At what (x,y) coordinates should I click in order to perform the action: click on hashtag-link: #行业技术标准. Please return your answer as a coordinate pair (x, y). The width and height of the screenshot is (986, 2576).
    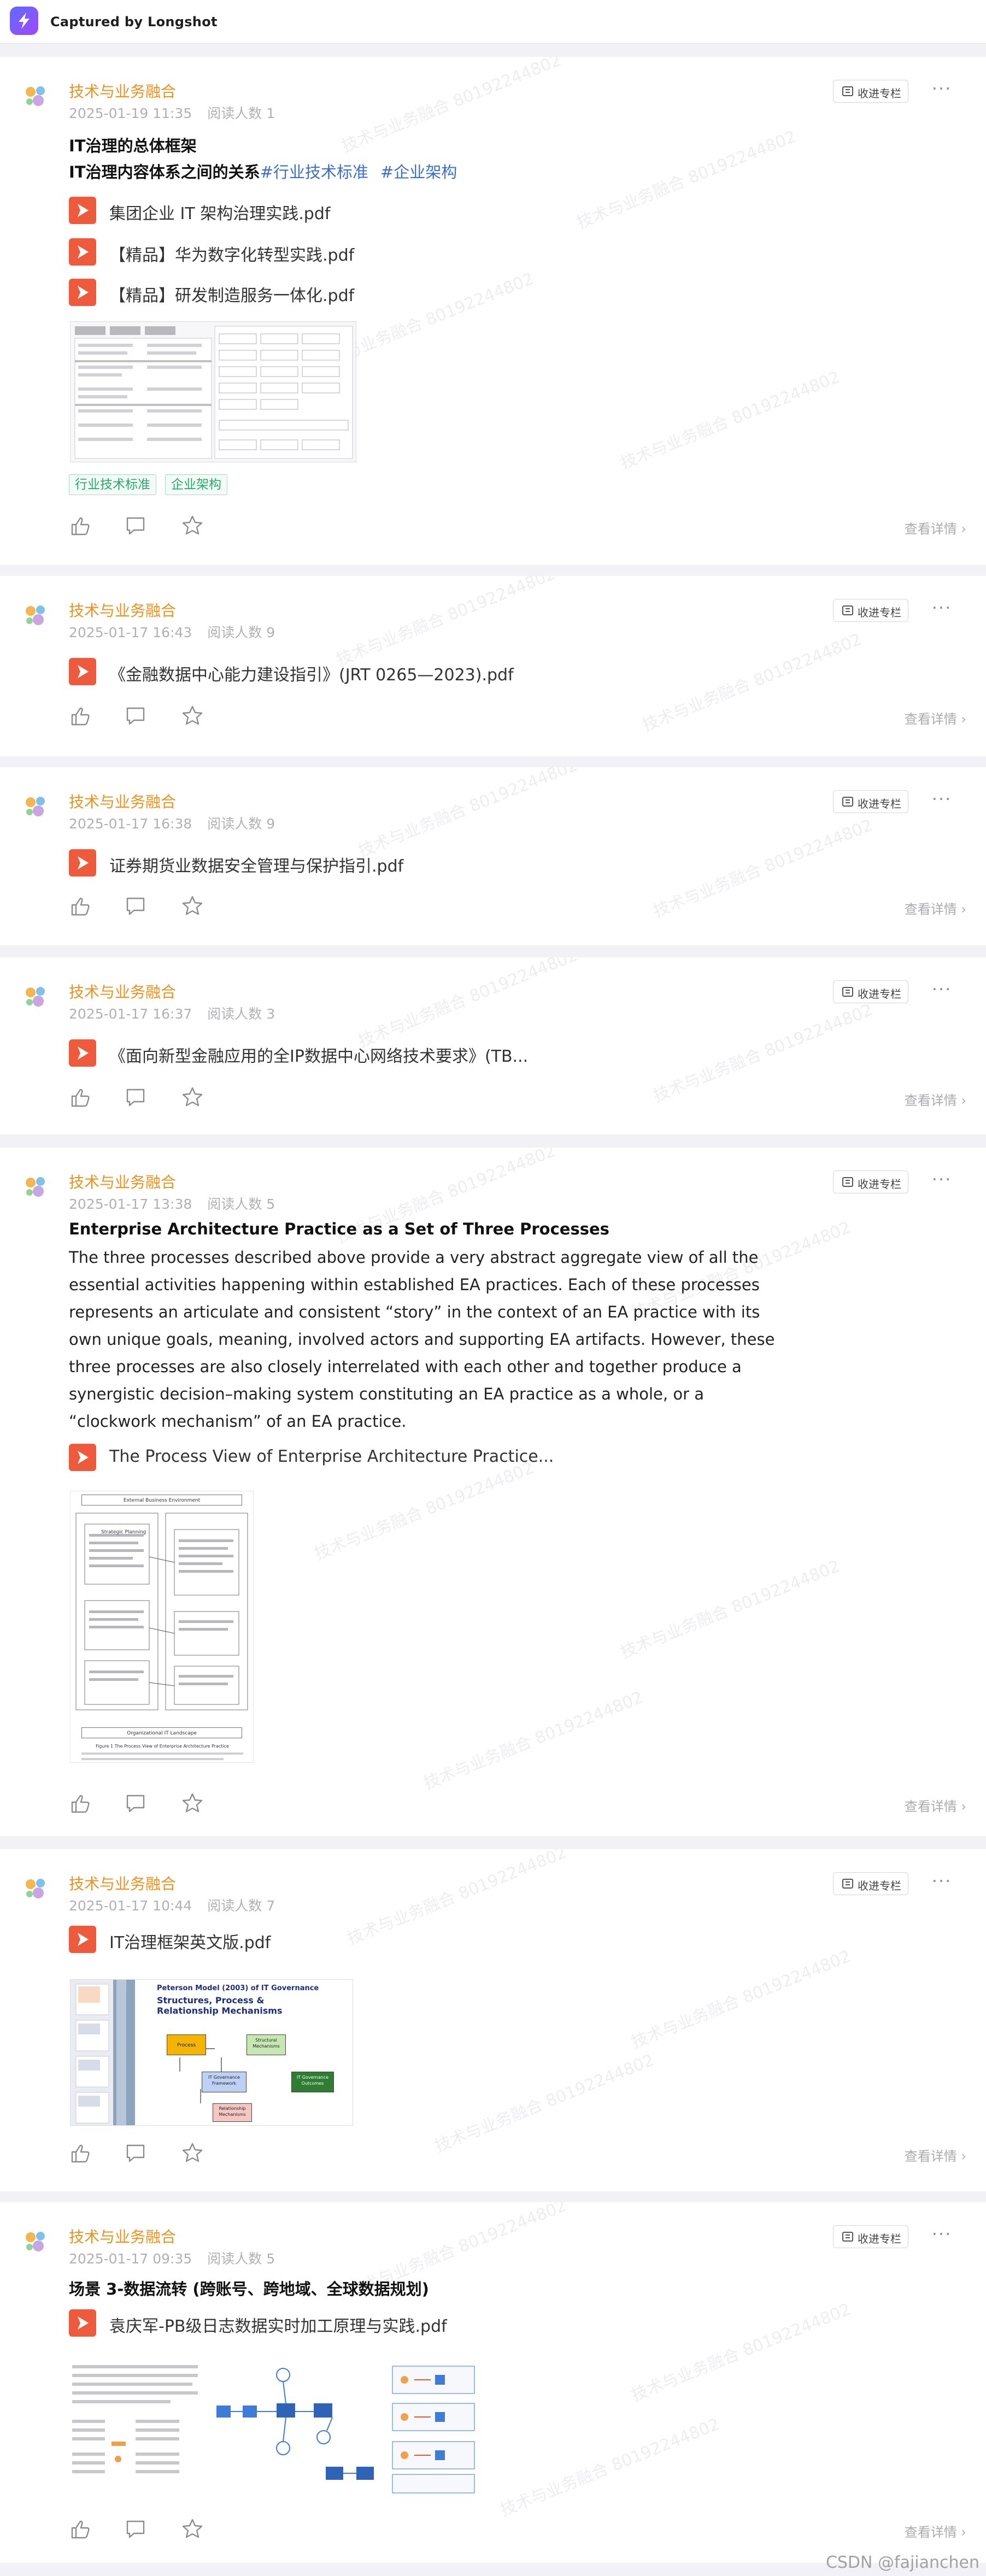
    Looking at the image, I should click on (314, 172).